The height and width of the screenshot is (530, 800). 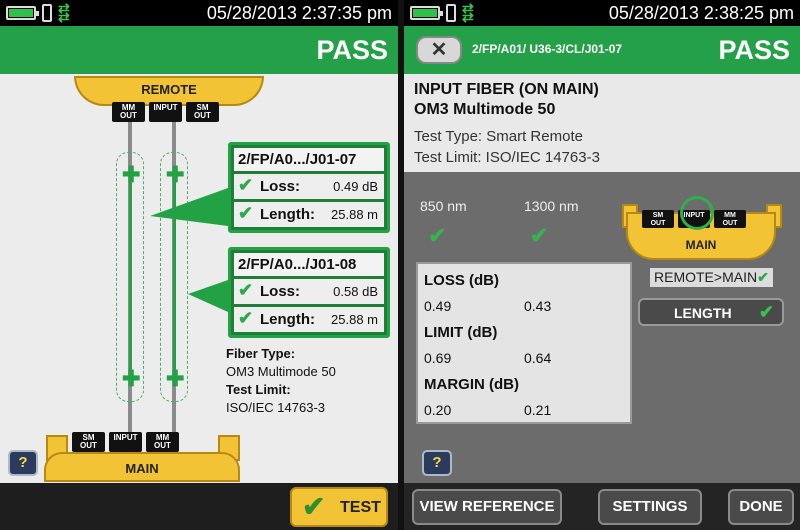 I want to click on footer: VIEW REFERENCE SETTINGS DONE, so click(x=602, y=506).